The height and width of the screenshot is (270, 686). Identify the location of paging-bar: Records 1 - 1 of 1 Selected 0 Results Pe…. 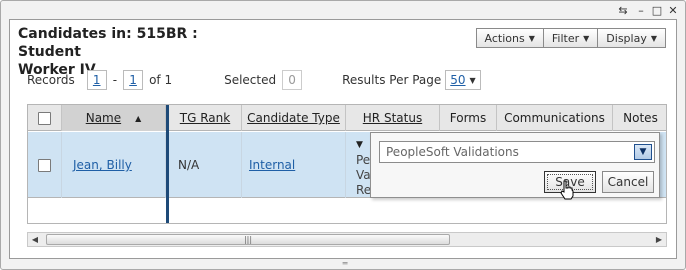
(254, 80).